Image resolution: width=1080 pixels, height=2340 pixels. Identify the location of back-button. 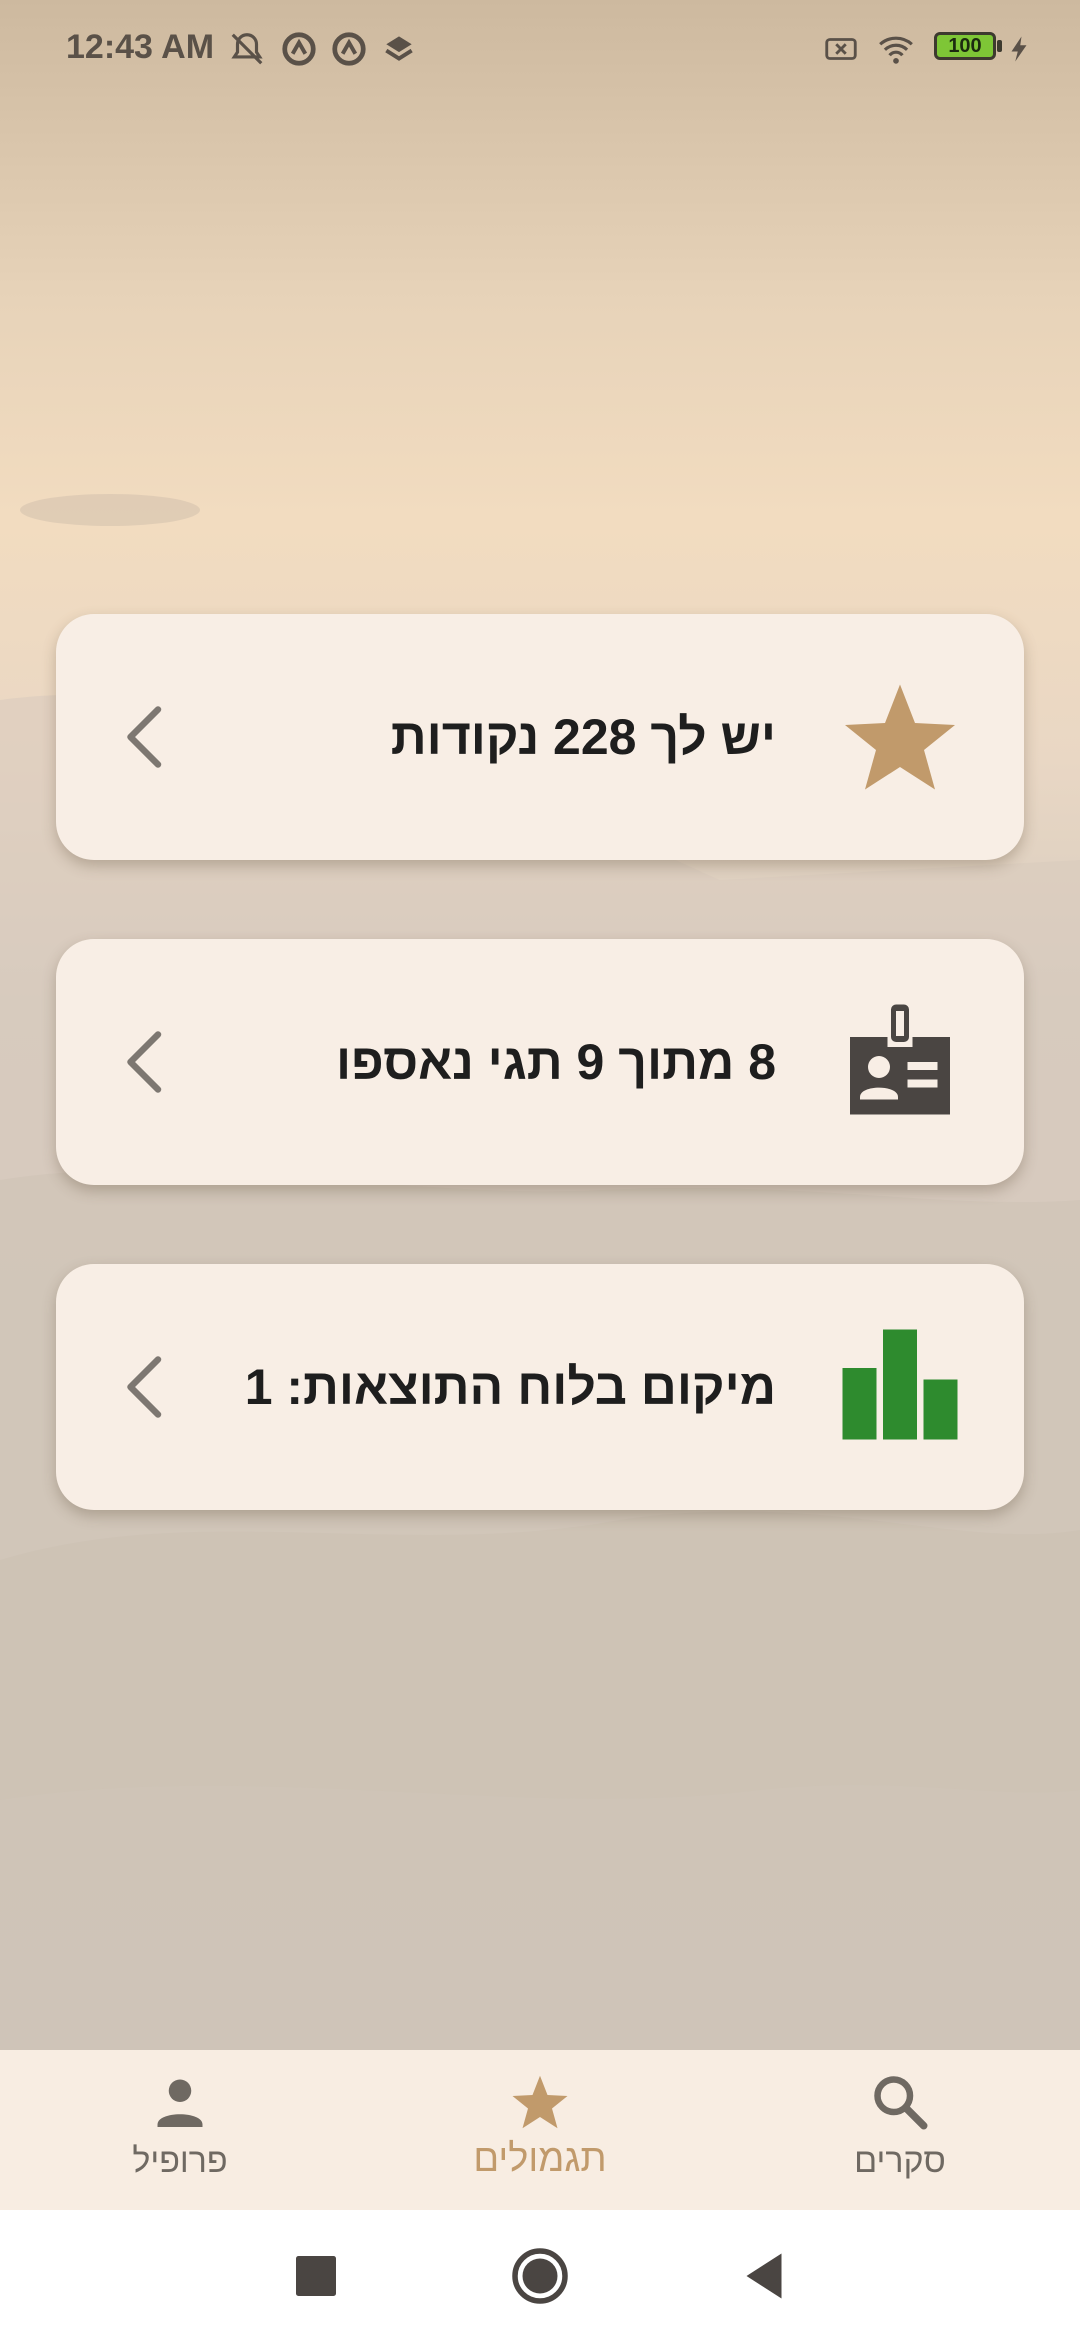
(764, 2276).